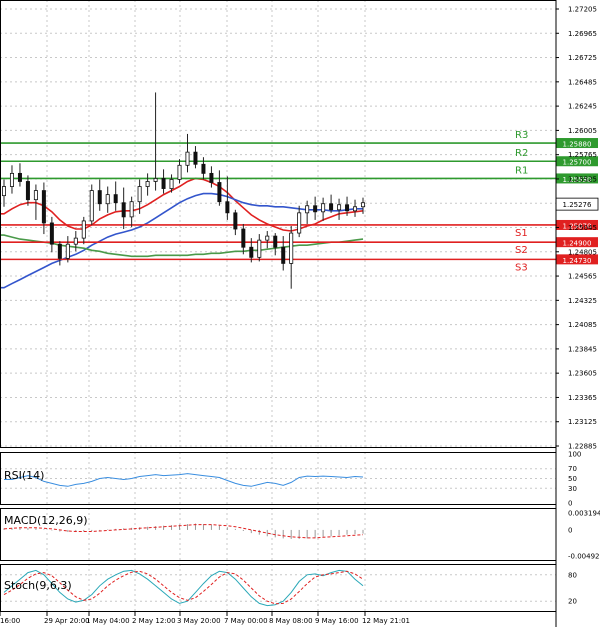  I want to click on rsi-tick-label: 30, so click(572, 489).